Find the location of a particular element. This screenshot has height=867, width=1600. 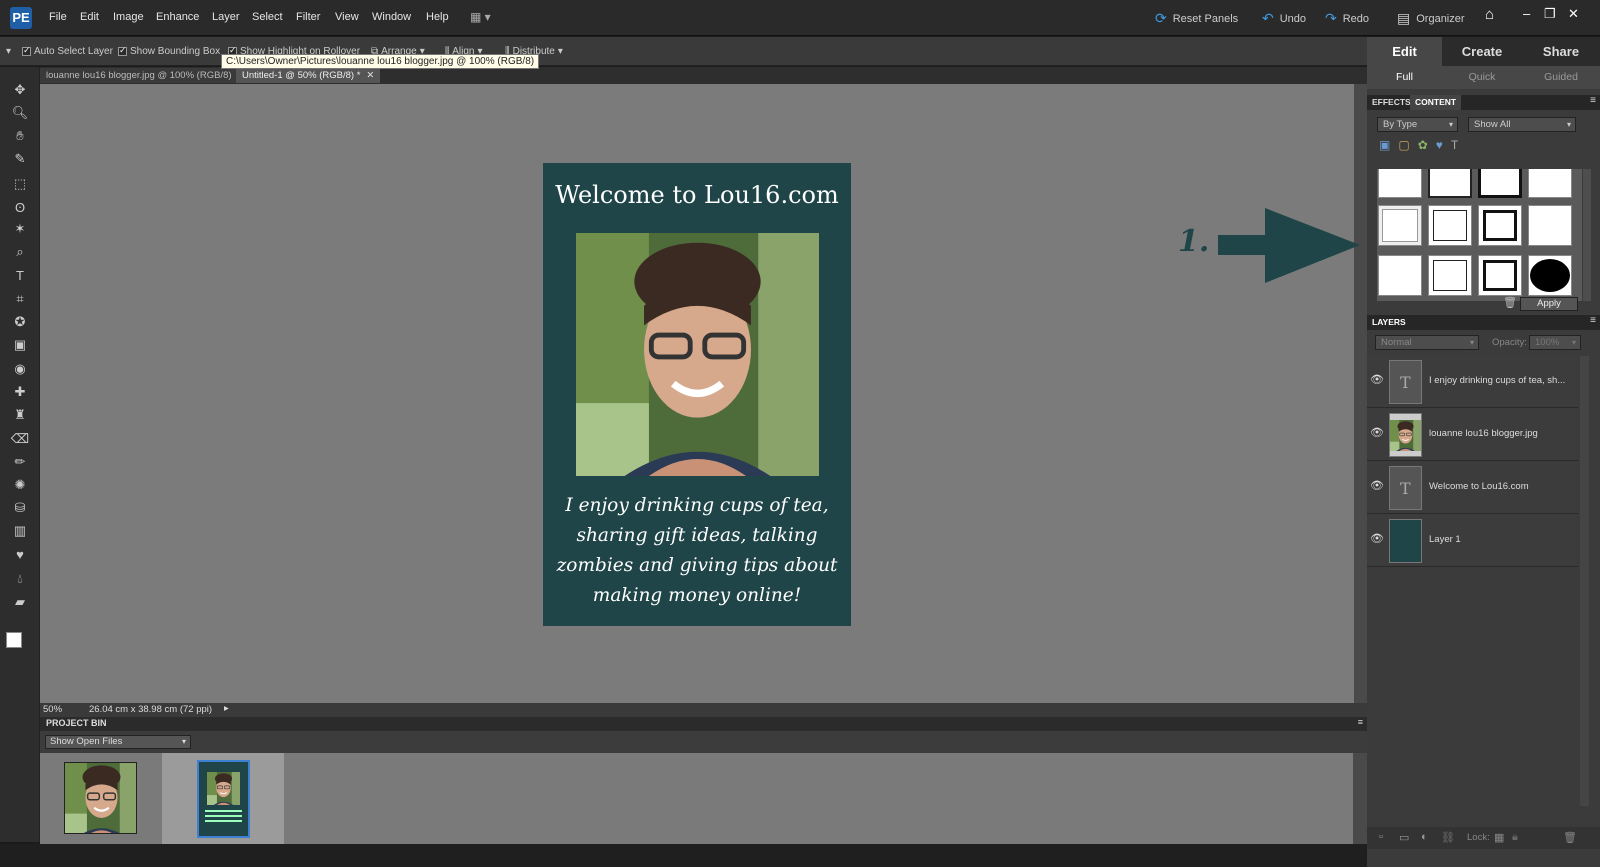

new-group-icon: ▭ is located at coordinates (1404, 837).